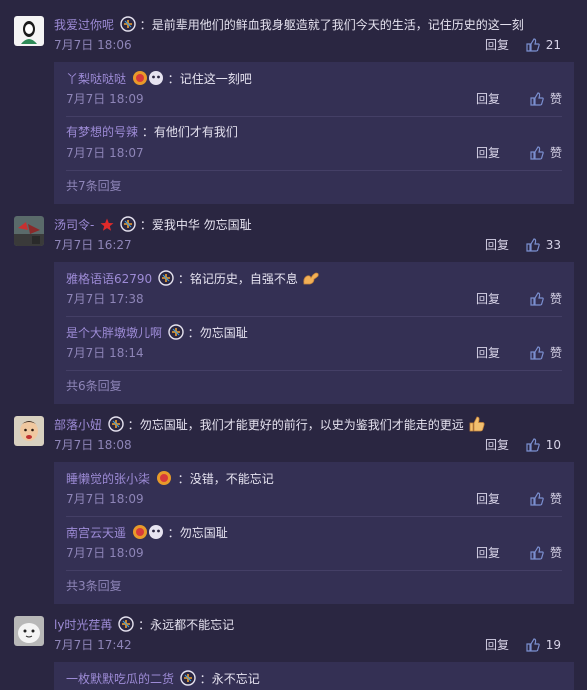 The width and height of the screenshot is (587, 690). What do you see at coordinates (553, 245) in the screenshot?
I see `like-count: 33` at bounding box center [553, 245].